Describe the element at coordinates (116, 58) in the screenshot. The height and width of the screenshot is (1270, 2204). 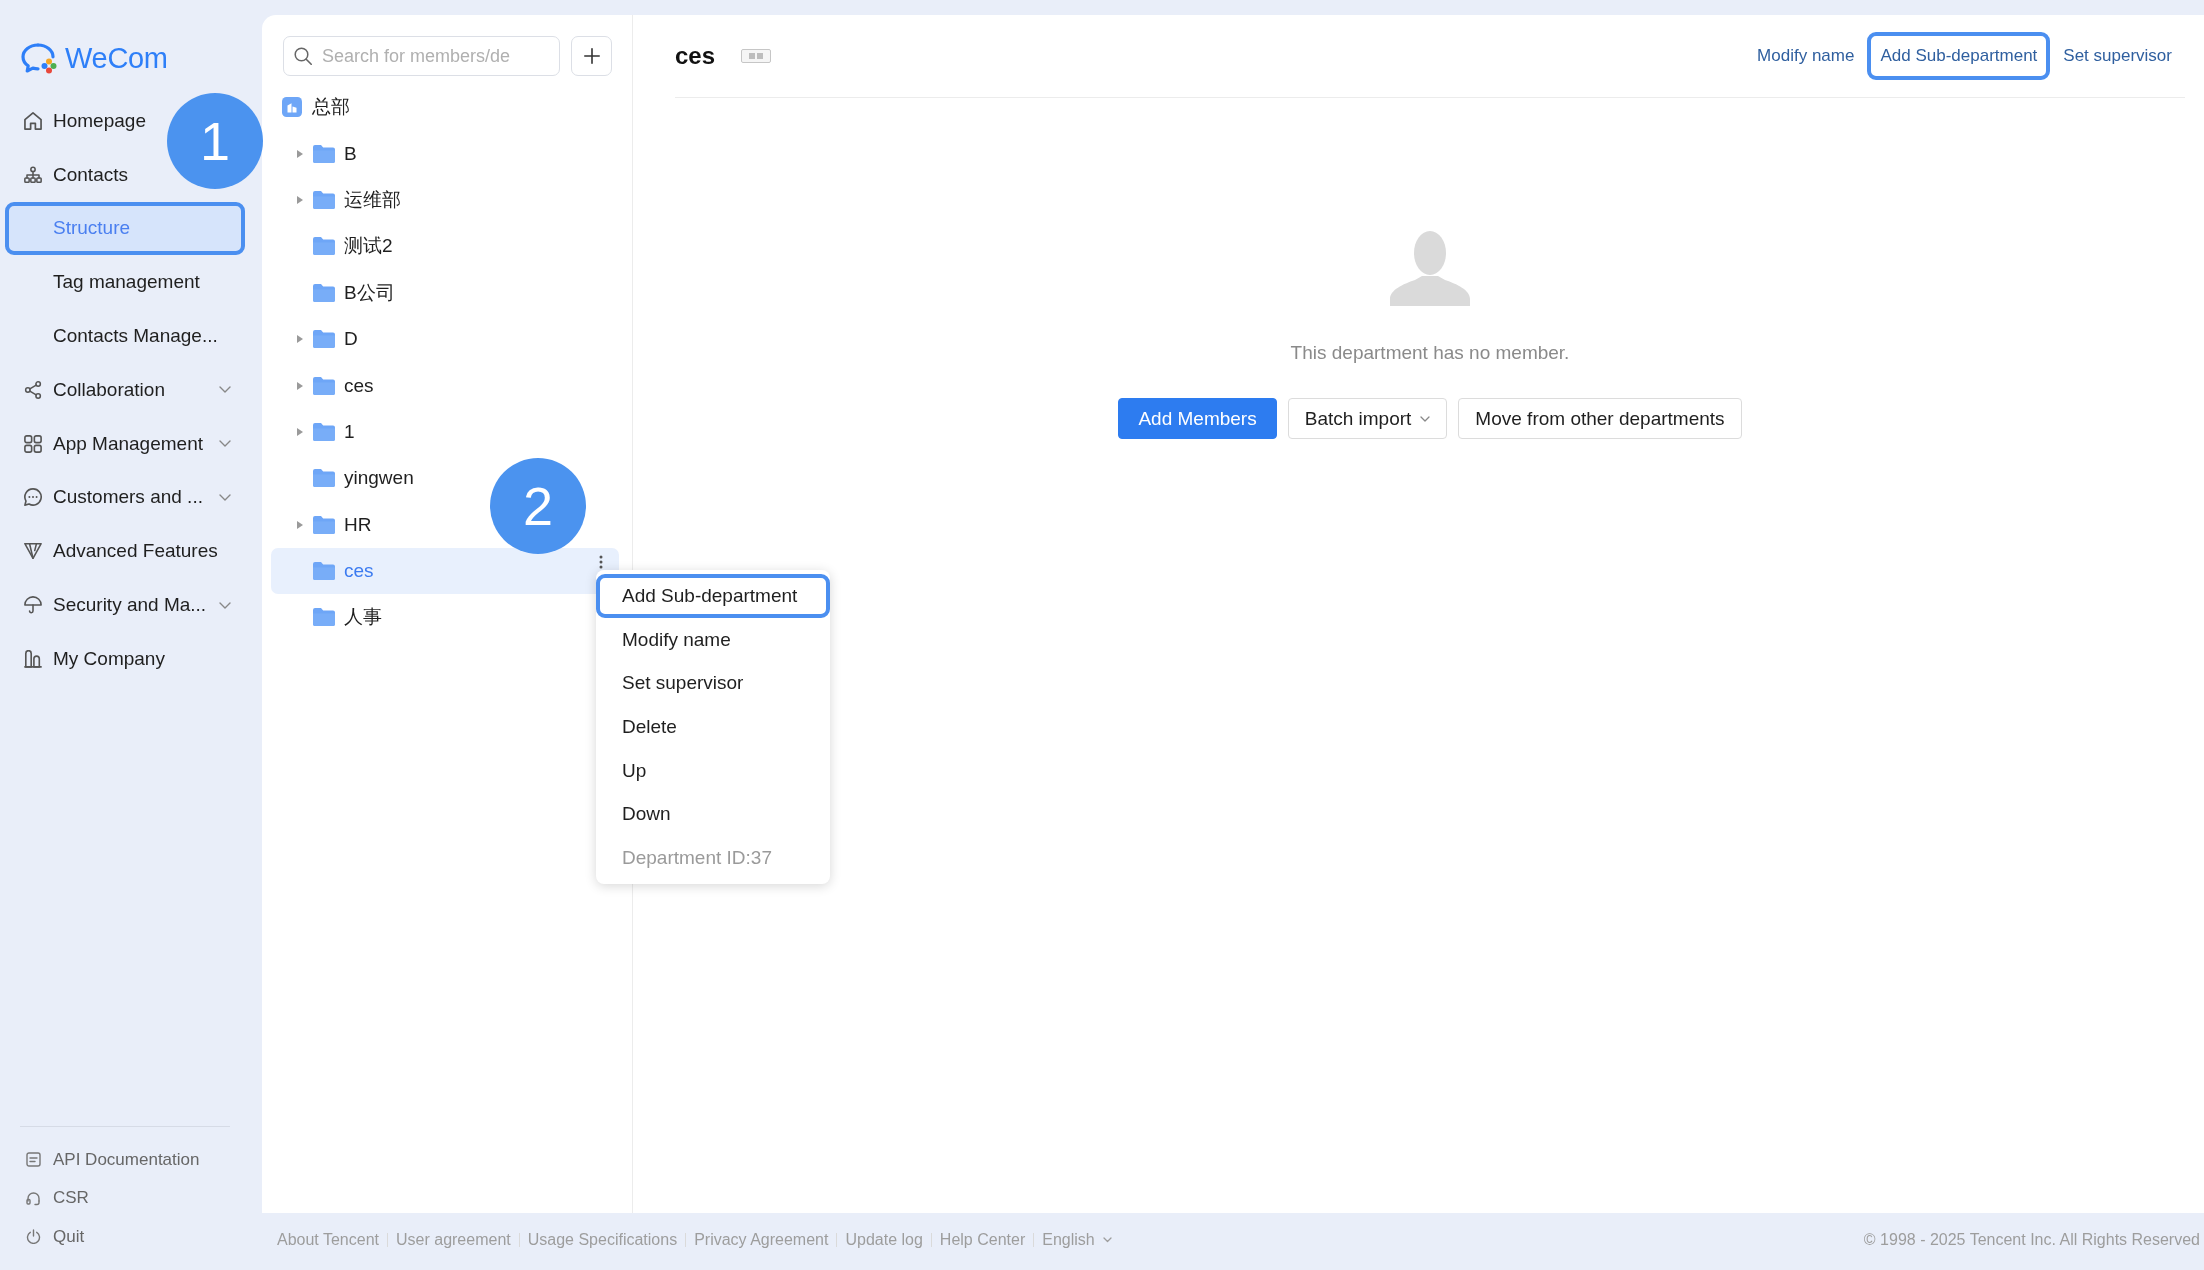
I see `brand-name: WeCom` at that location.